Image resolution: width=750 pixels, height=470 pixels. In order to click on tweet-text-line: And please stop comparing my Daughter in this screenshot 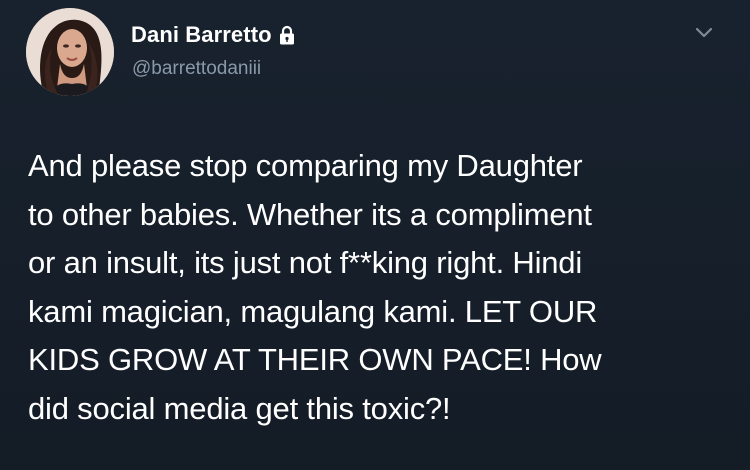, I will do `click(305, 165)`.